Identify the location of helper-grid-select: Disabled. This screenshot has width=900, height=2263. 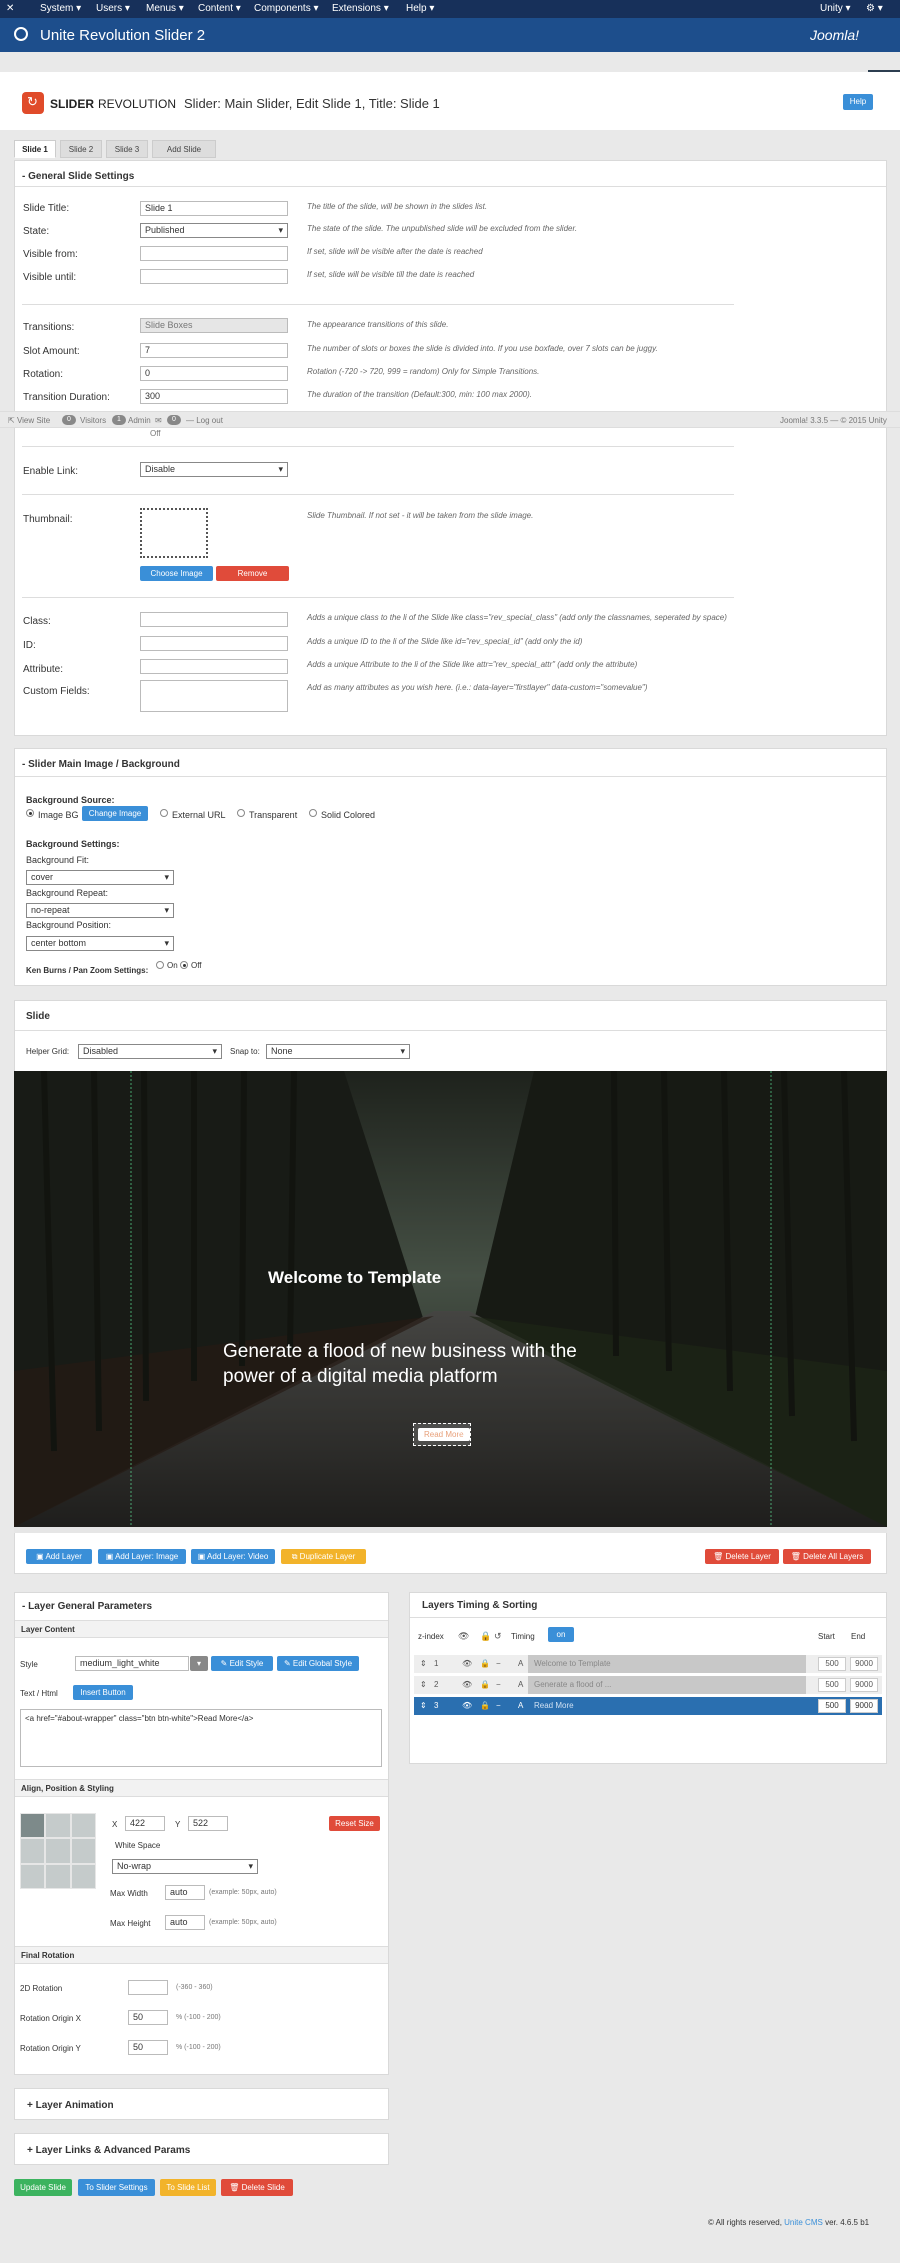
(150, 1051).